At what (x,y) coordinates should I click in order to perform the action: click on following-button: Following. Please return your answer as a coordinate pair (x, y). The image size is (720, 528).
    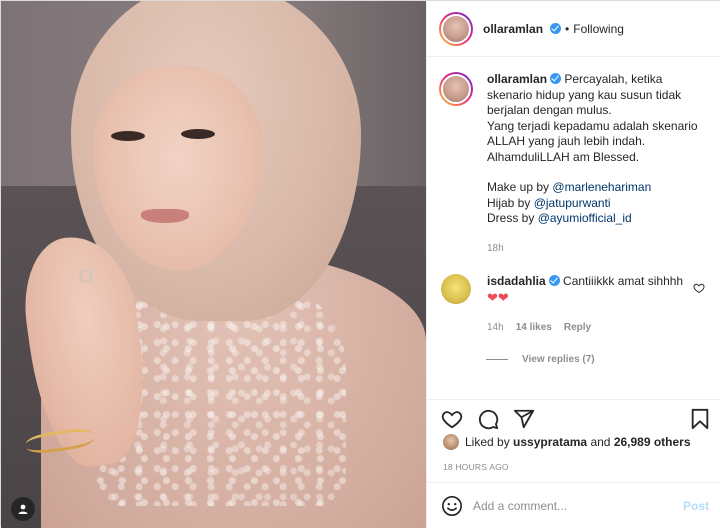
    Looking at the image, I should click on (598, 29).